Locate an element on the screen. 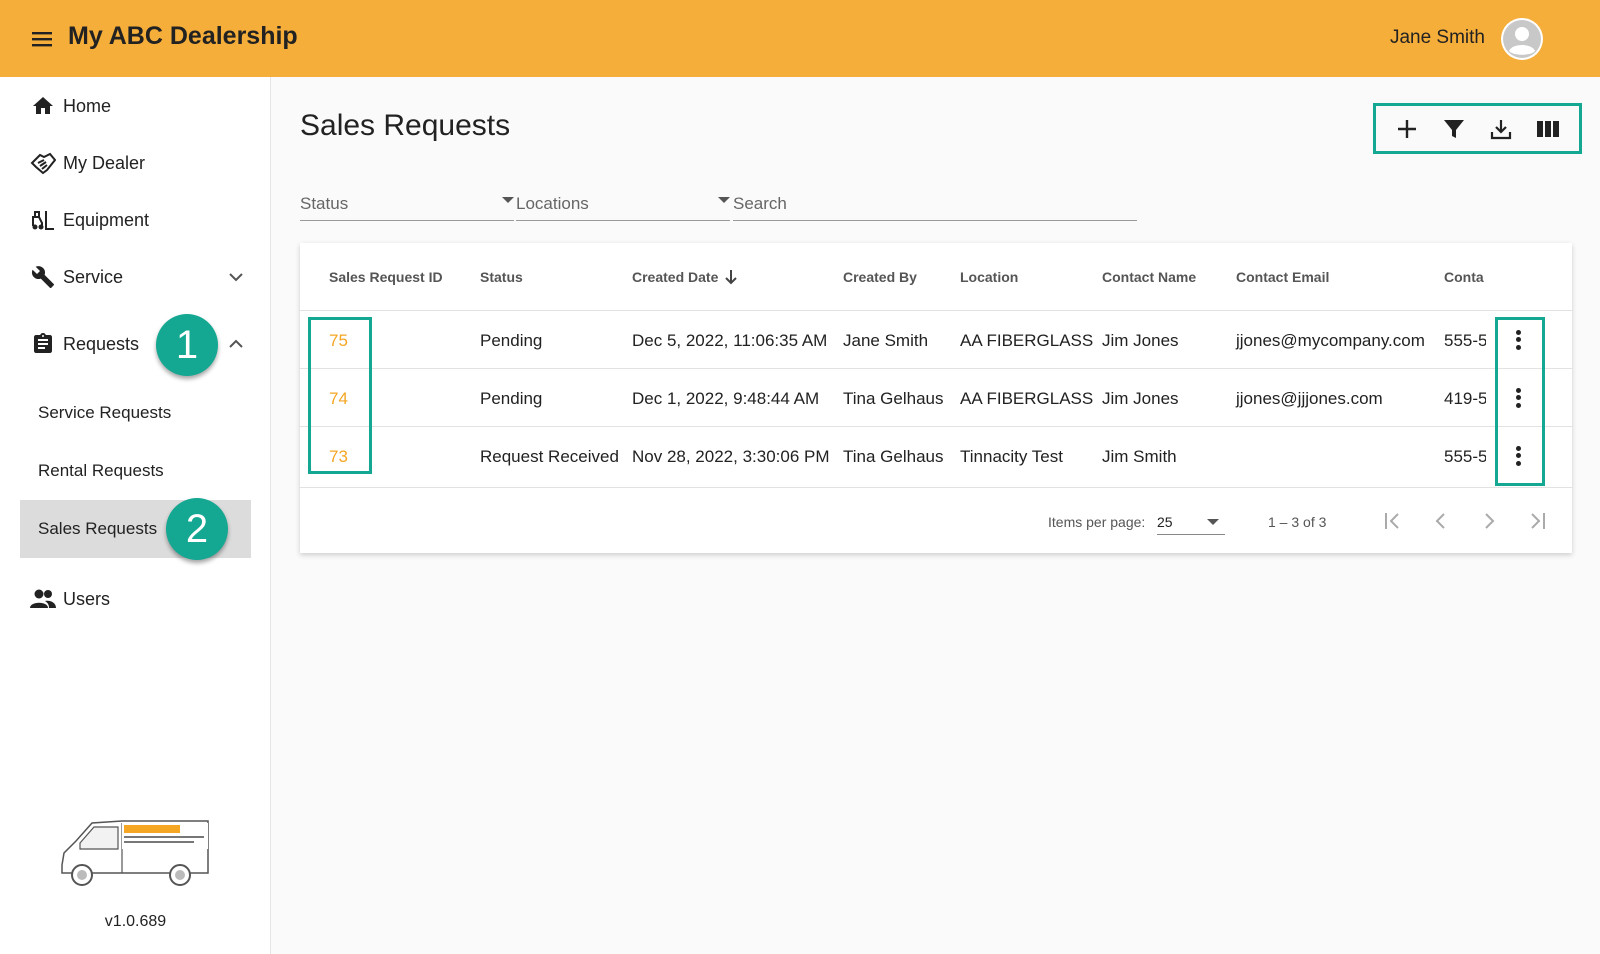 The height and width of the screenshot is (954, 1600). sidebar-item-service: Service is located at coordinates (135, 277).